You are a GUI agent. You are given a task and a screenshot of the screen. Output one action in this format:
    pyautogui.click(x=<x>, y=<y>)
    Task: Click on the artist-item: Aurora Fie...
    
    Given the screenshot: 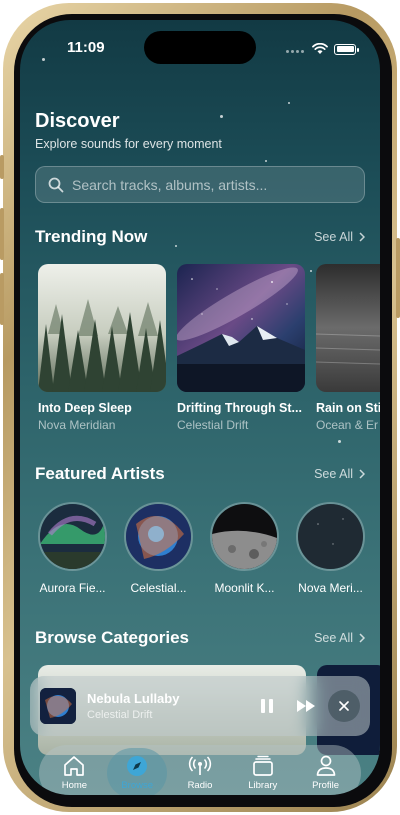 What is the action you would take?
    pyautogui.click(x=72, y=548)
    